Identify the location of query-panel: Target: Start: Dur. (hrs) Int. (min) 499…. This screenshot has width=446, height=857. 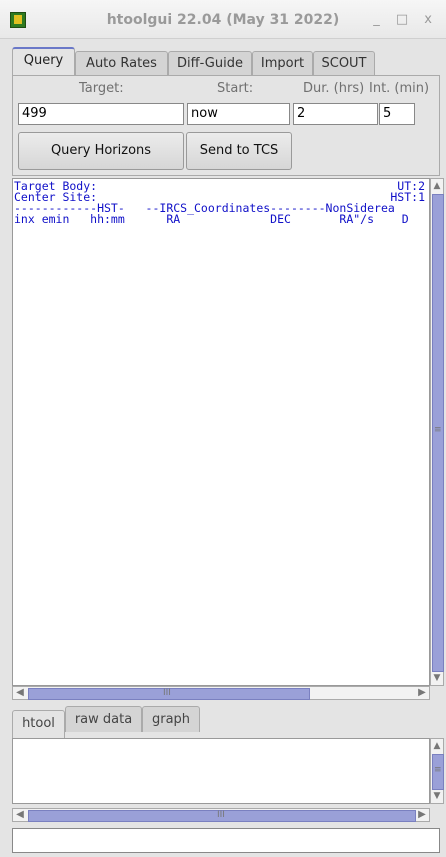
(226, 125).